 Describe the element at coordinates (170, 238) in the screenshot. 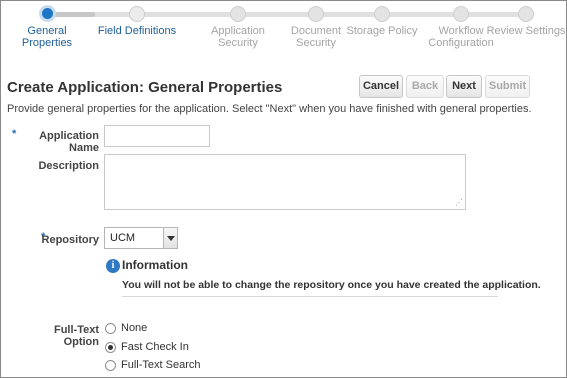

I see `dropdown-arrow-icon` at that location.